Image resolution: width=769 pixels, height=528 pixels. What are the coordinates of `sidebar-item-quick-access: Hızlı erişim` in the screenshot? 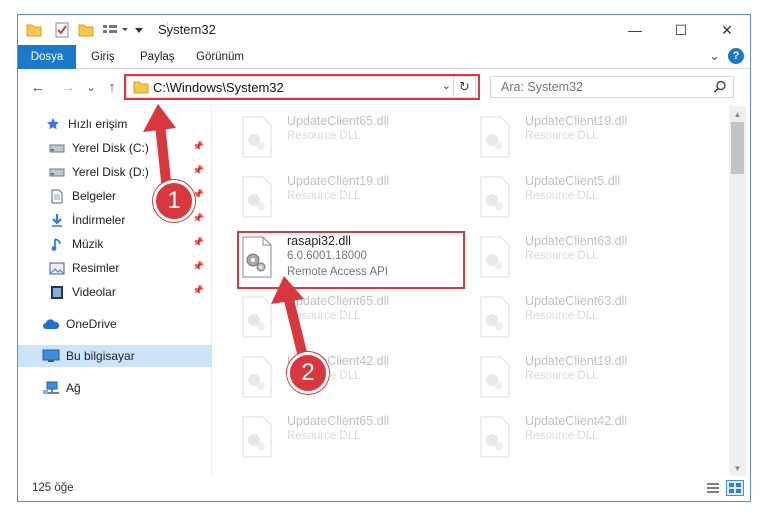 It's located at (115, 124).